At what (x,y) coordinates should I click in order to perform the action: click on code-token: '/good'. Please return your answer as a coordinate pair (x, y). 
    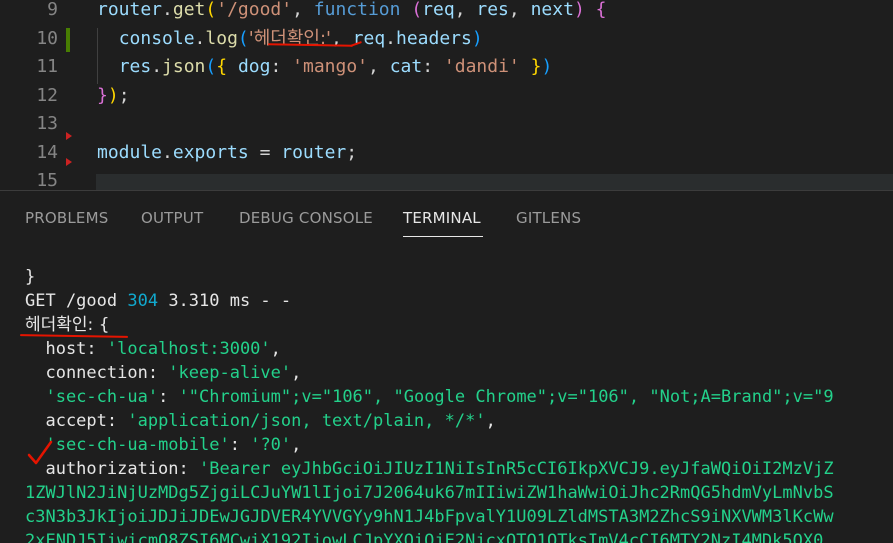
    Looking at the image, I should click on (254, 10).